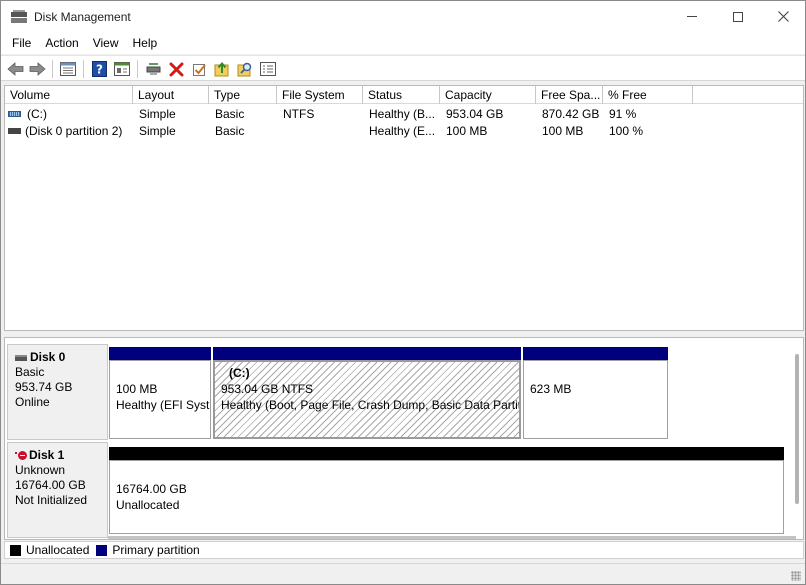 The height and width of the screenshot is (585, 806). What do you see at coordinates (797, 429) in the screenshot?
I see `vertical-scrollbar` at bounding box center [797, 429].